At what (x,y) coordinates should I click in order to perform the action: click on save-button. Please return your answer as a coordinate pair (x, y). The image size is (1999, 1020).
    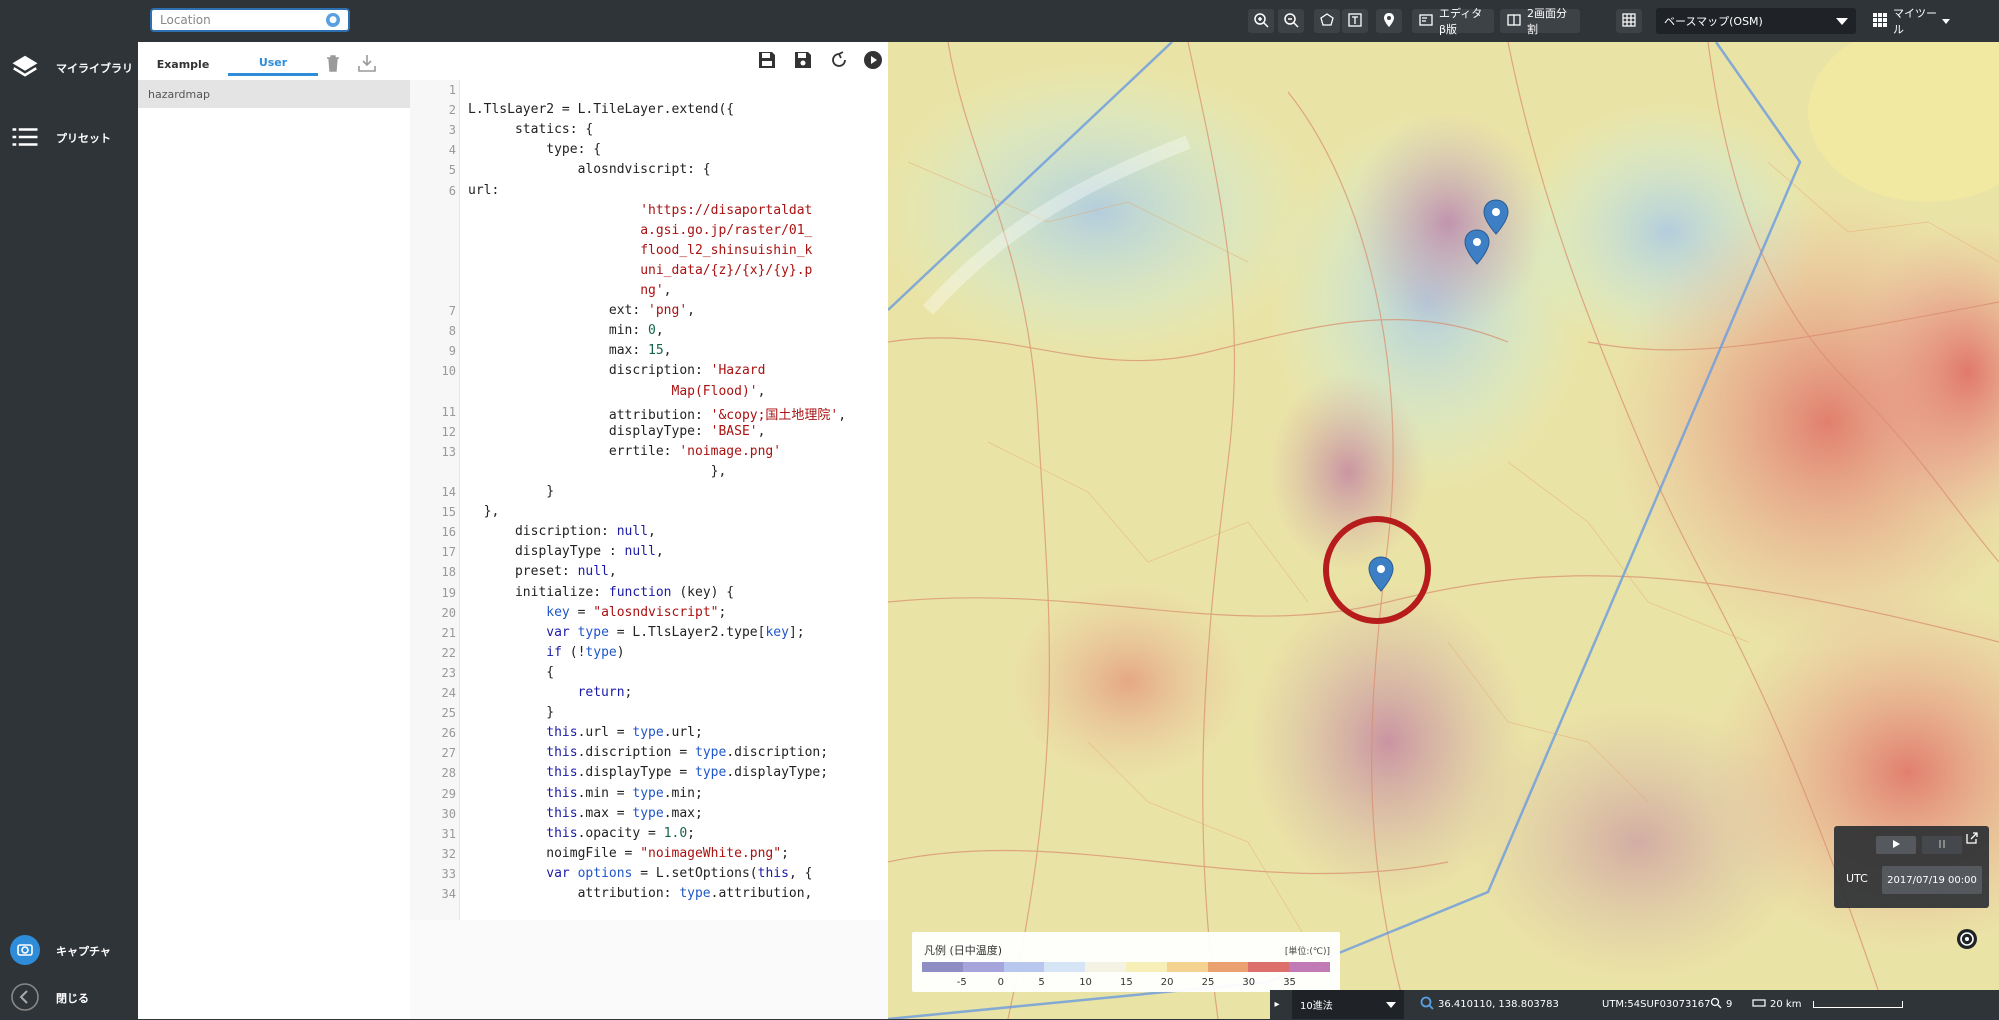
    Looking at the image, I should click on (803, 60).